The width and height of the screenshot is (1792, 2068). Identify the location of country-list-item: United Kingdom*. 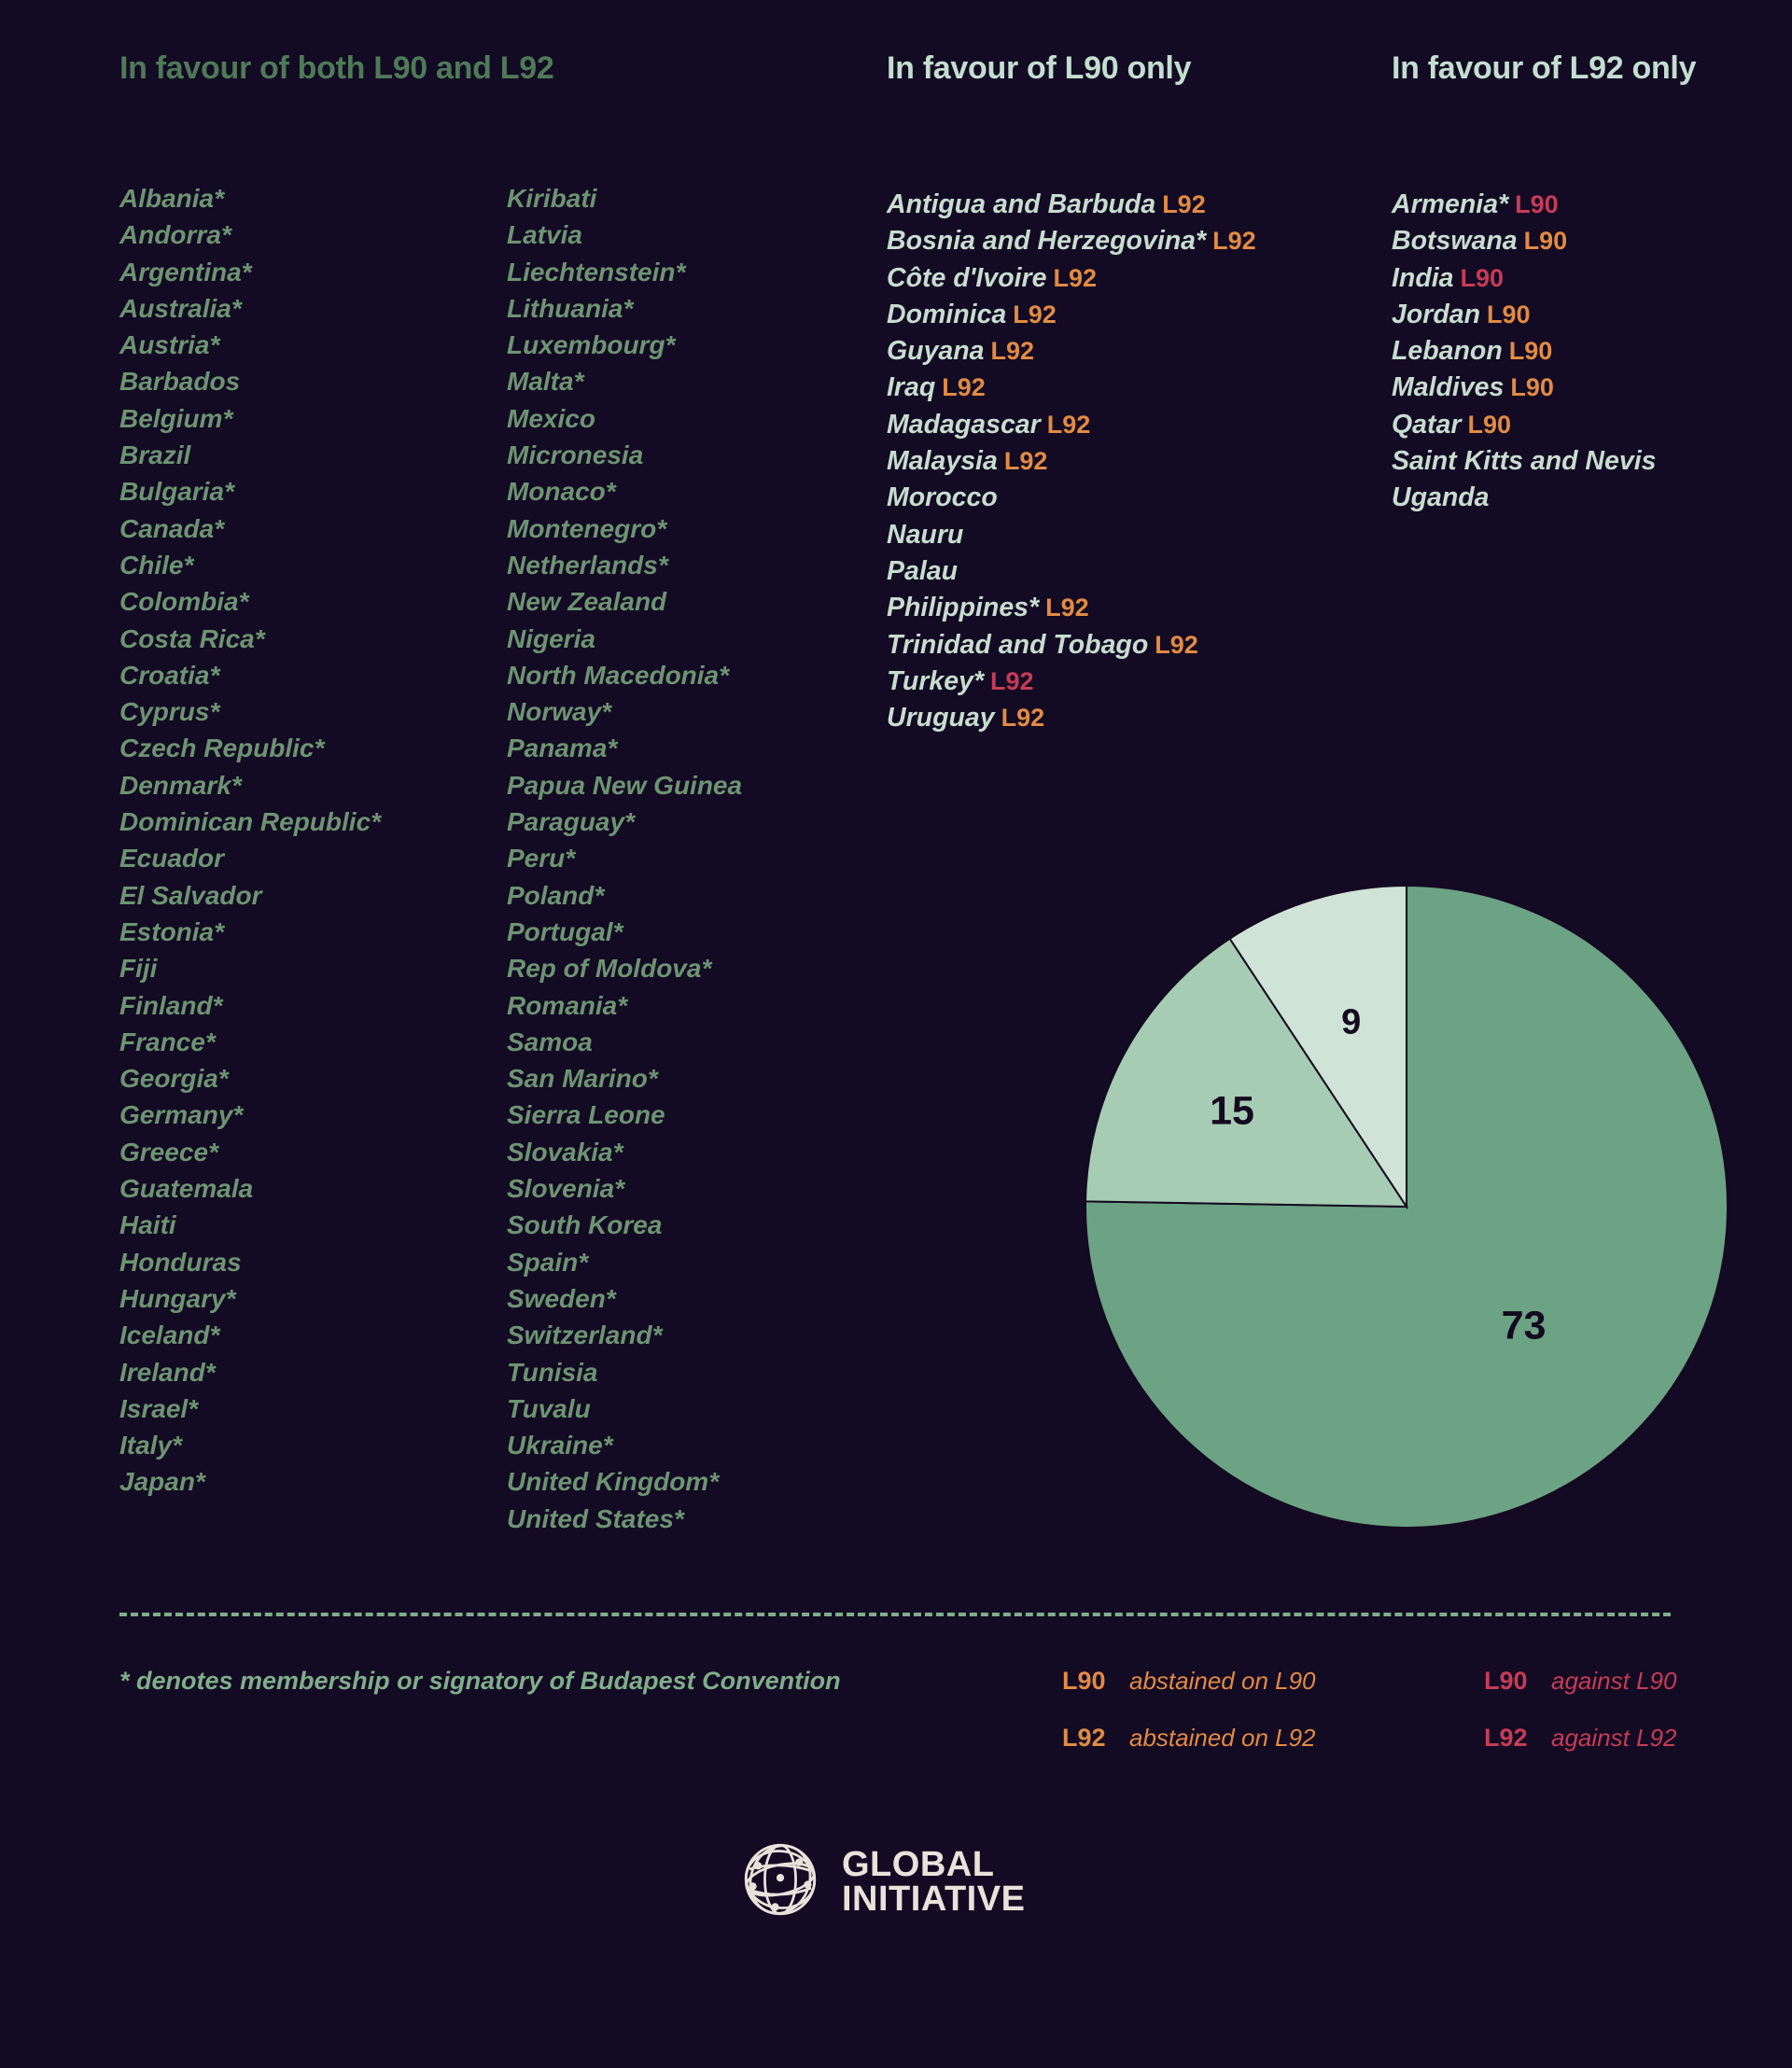
(613, 1482).